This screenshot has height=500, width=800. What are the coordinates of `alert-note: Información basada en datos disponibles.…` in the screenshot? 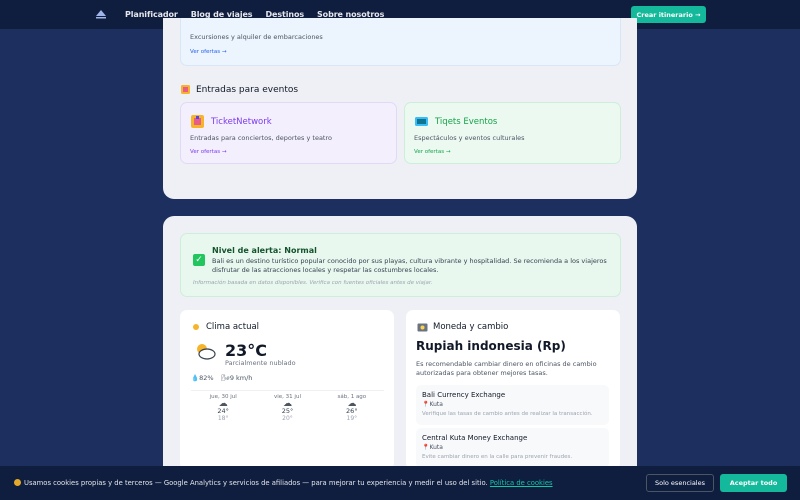 It's located at (313, 283).